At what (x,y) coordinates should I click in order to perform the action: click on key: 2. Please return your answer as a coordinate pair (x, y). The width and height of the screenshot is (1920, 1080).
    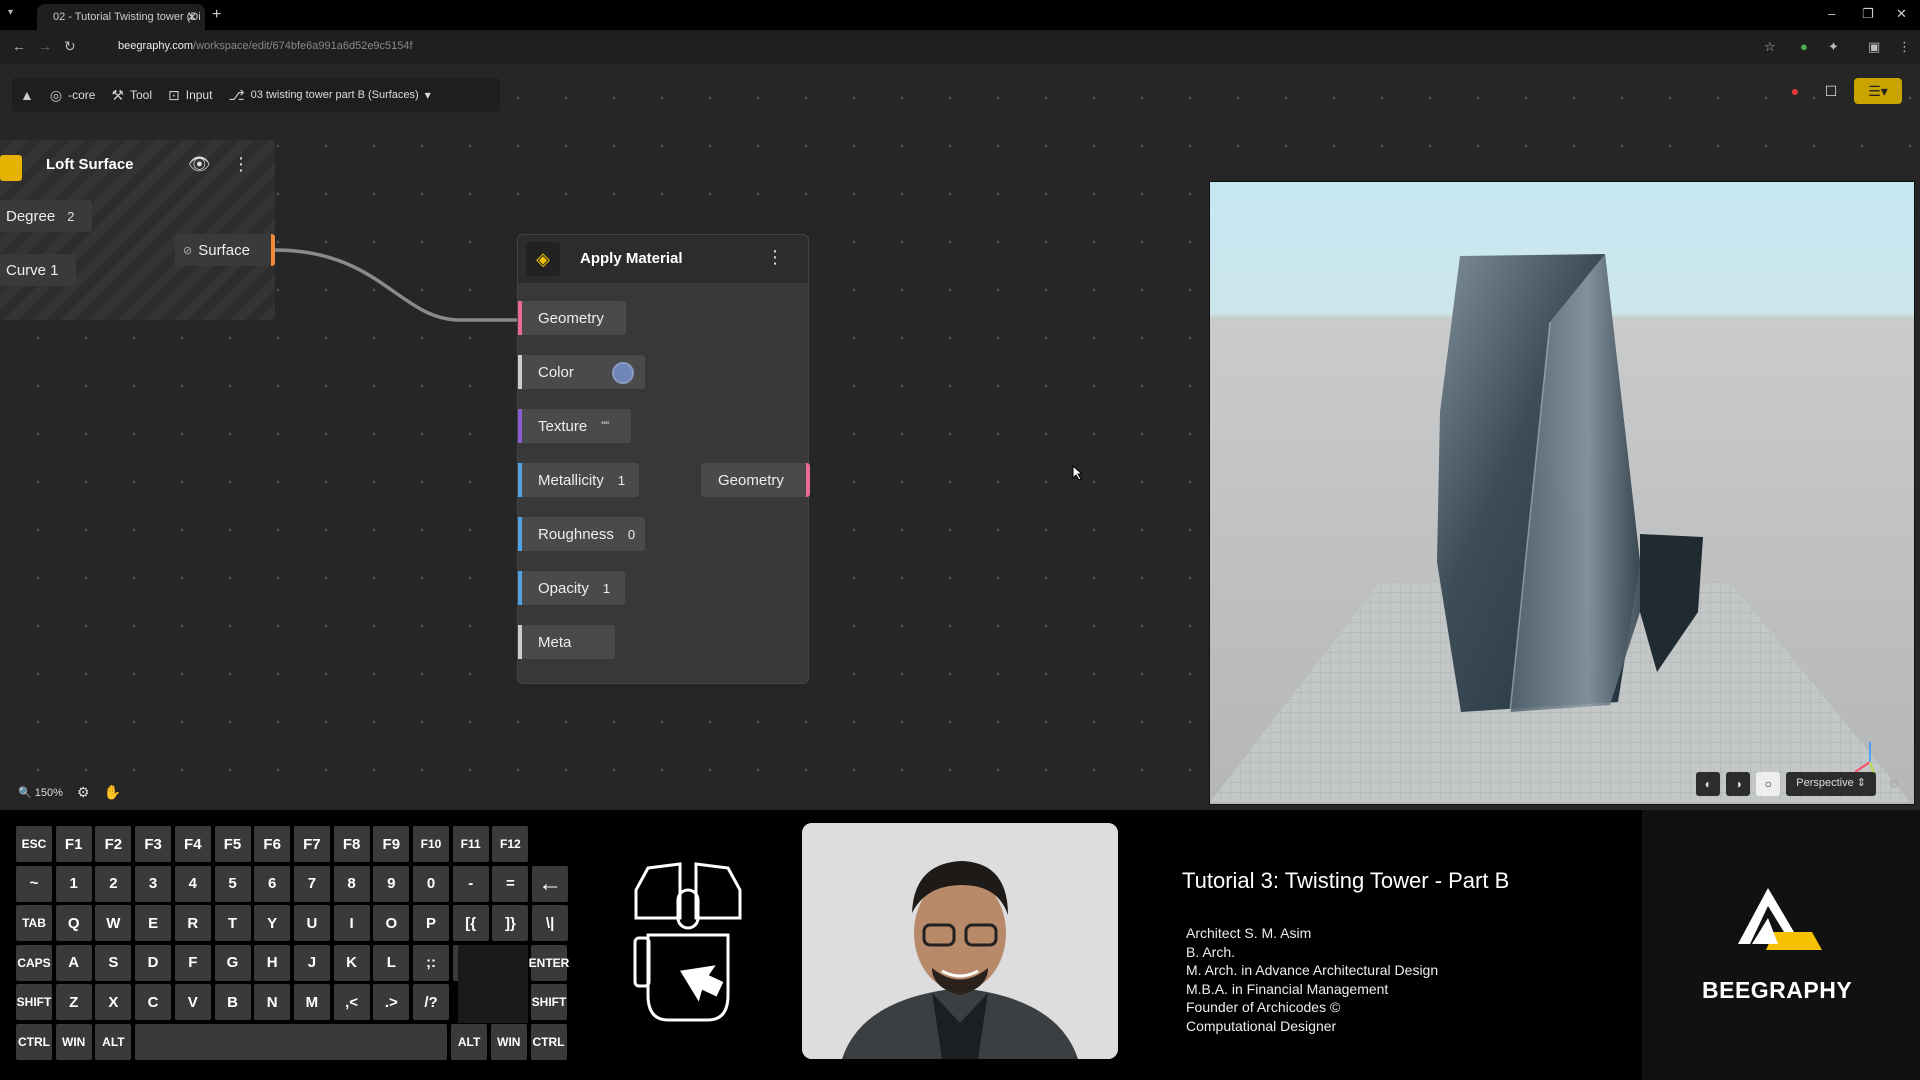
    Looking at the image, I should click on (113, 883).